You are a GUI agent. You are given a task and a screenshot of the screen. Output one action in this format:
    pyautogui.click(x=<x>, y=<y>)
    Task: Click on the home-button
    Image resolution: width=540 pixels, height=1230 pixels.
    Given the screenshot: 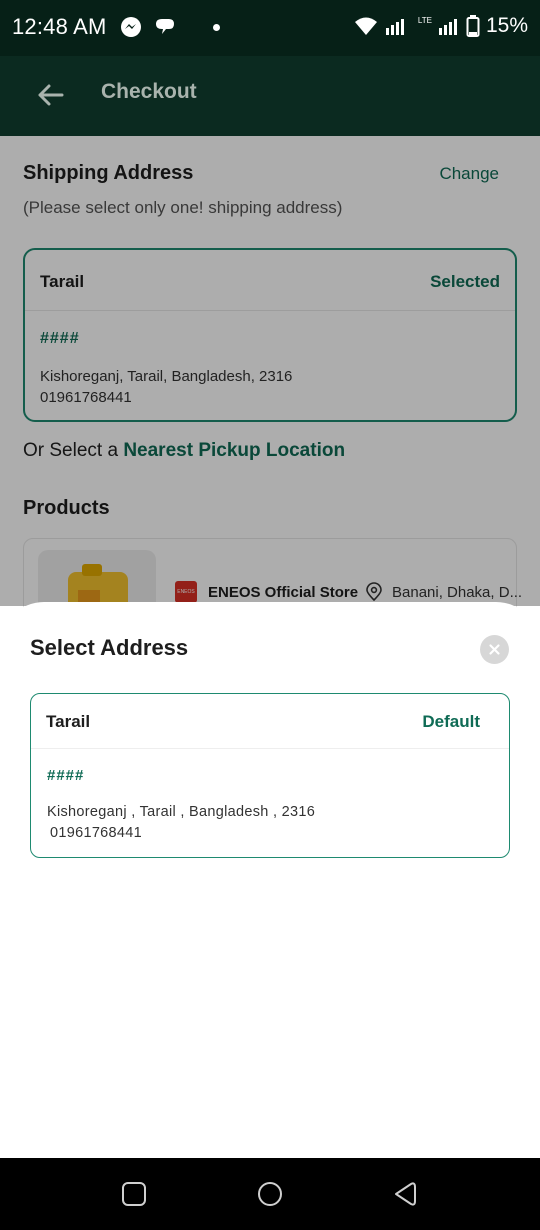 What is the action you would take?
    pyautogui.click(x=270, y=1194)
    